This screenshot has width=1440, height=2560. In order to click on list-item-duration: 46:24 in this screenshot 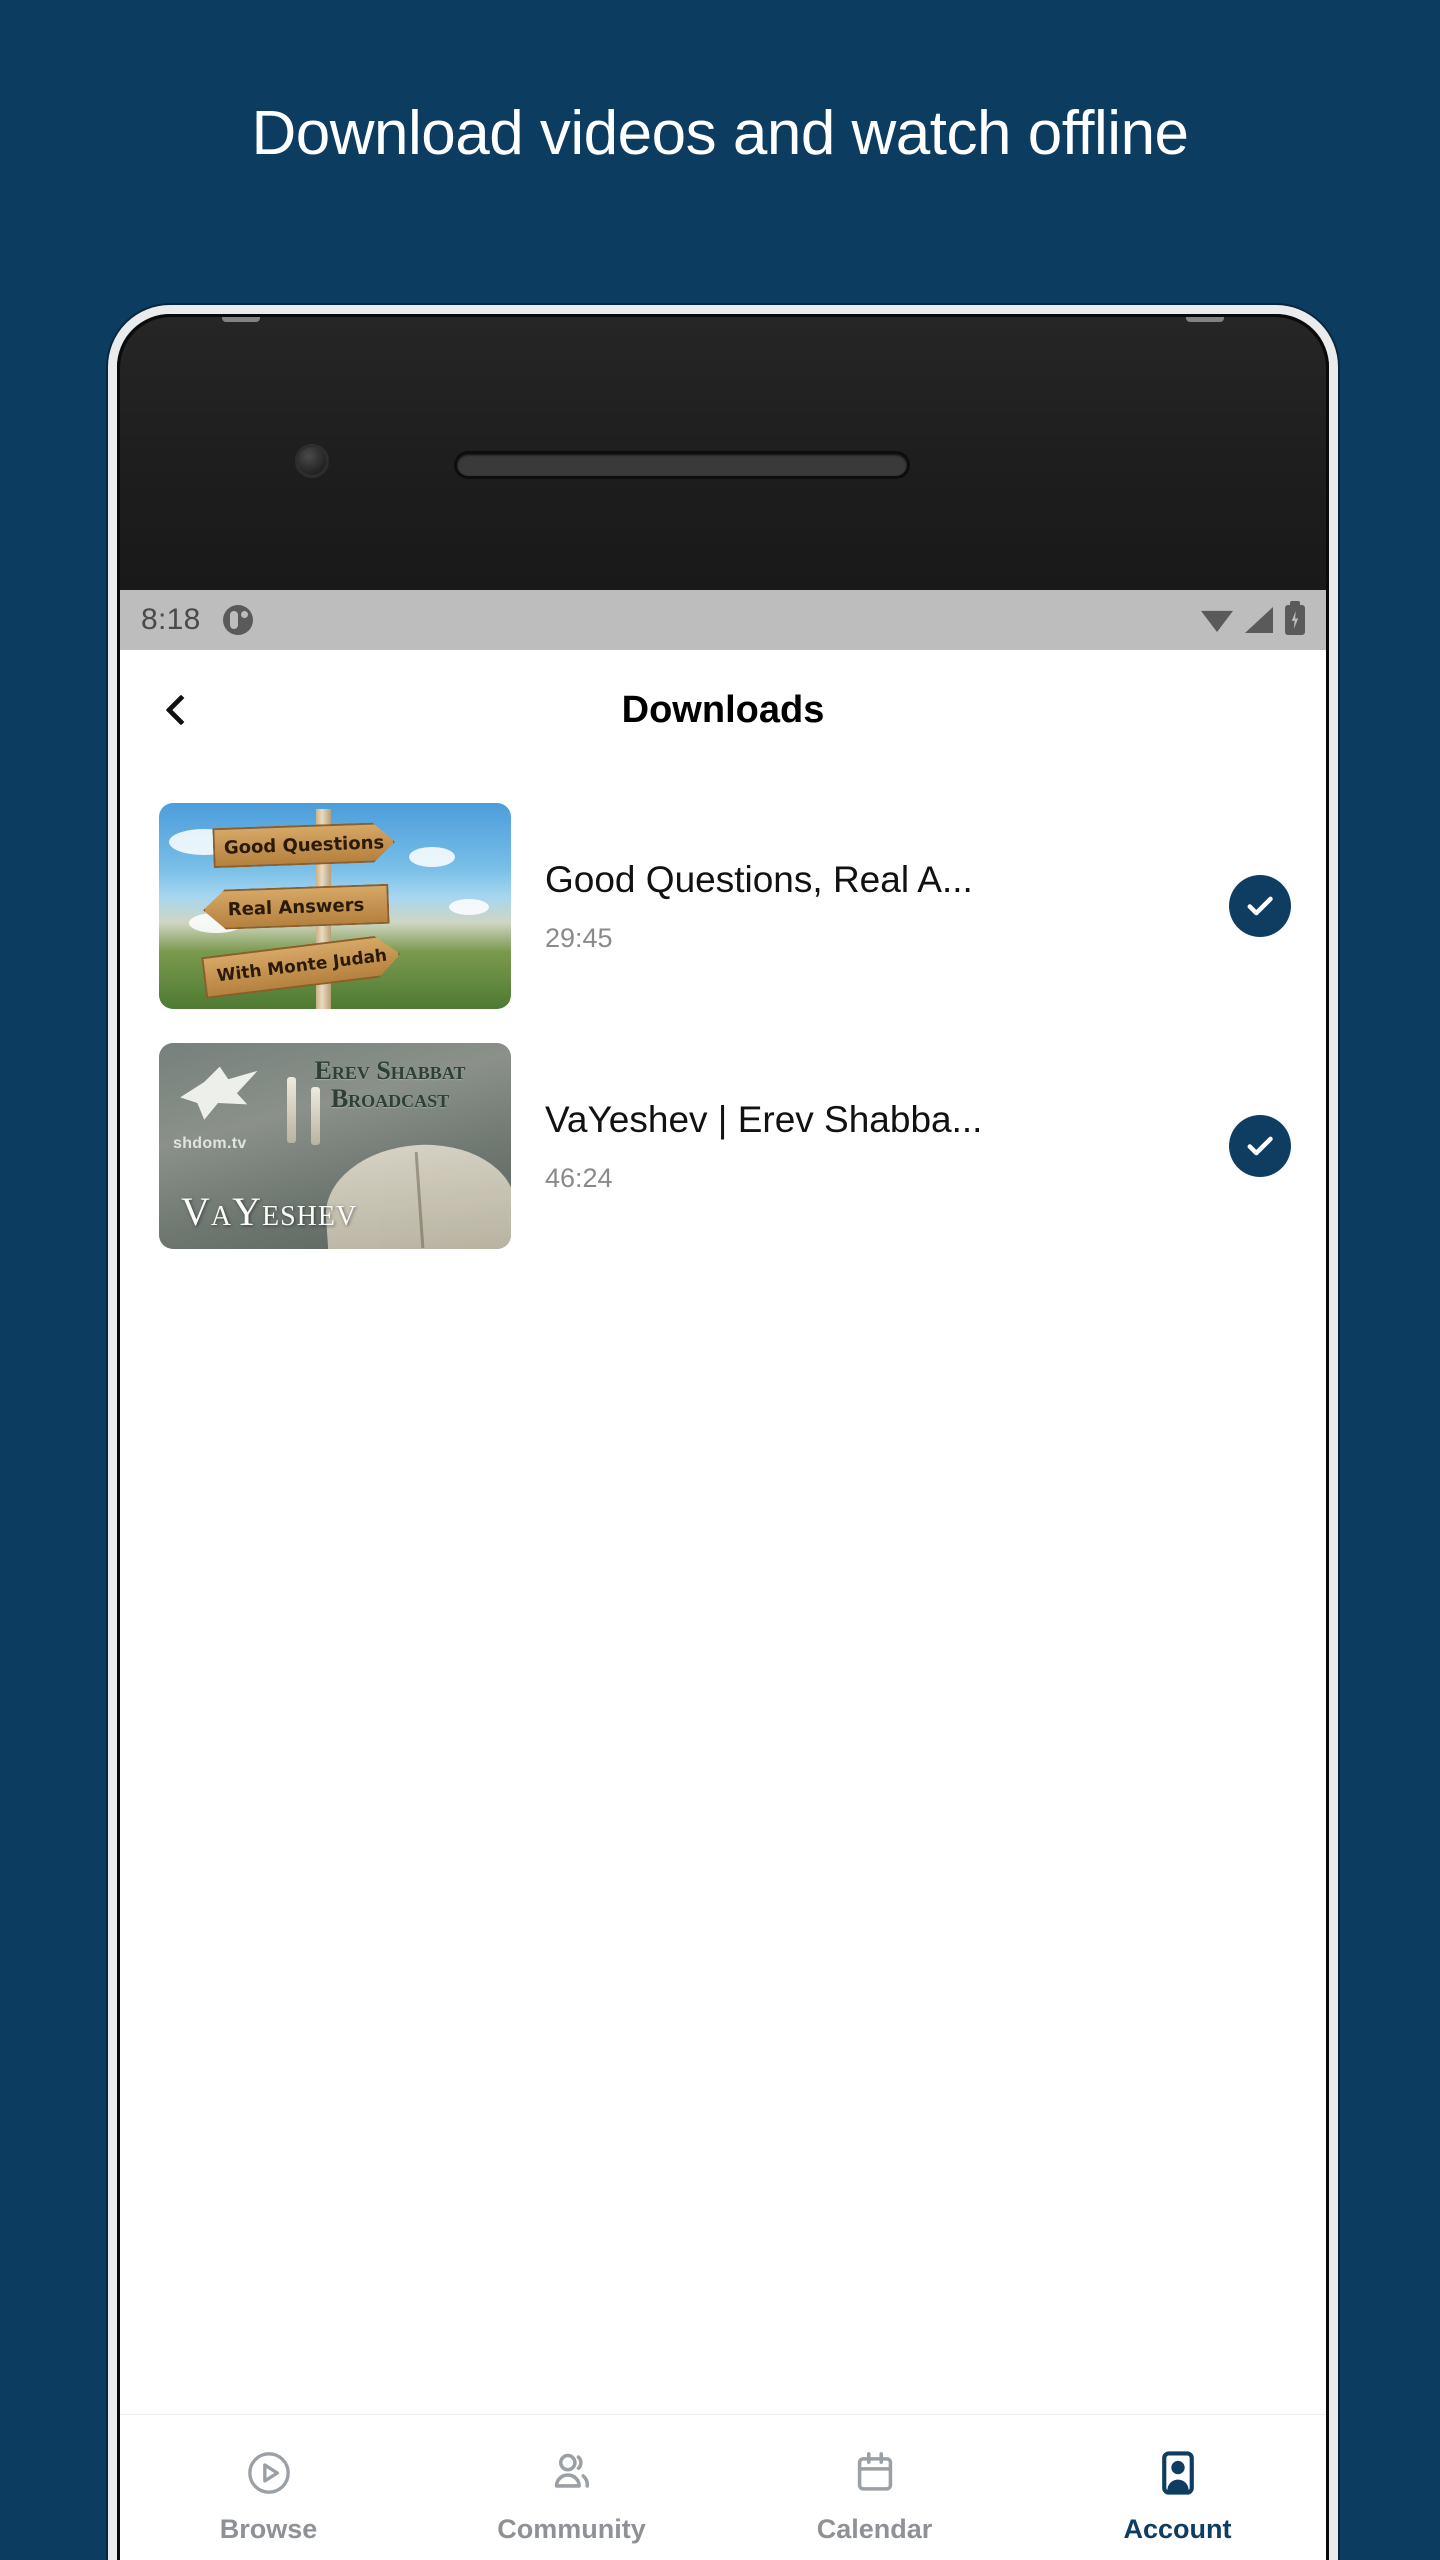, I will do `click(579, 1177)`.